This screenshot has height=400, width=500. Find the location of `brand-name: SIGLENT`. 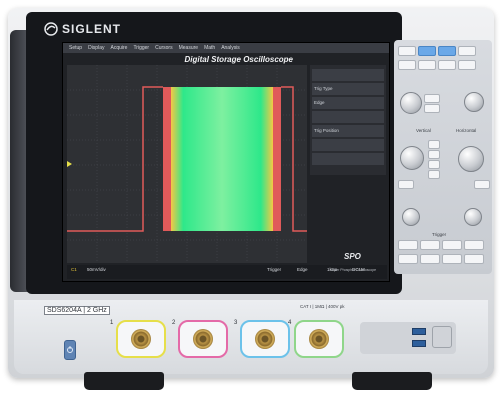

brand-name: SIGLENT is located at coordinates (92, 29).